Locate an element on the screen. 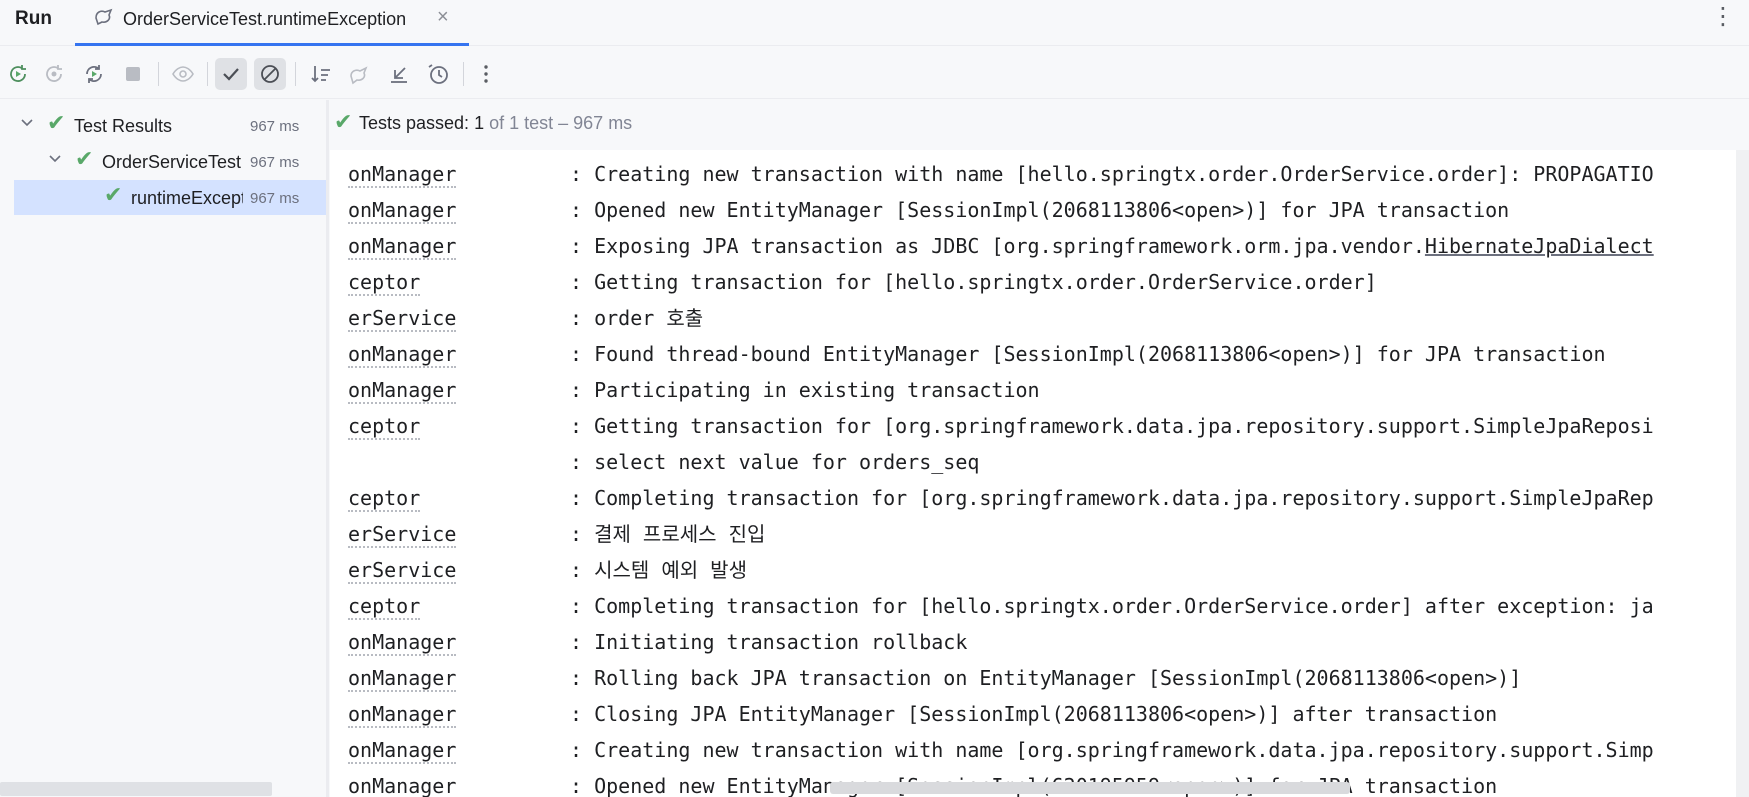 Image resolution: width=1749 pixels, height=797 pixels. close-icon: × is located at coordinates (443, 17).